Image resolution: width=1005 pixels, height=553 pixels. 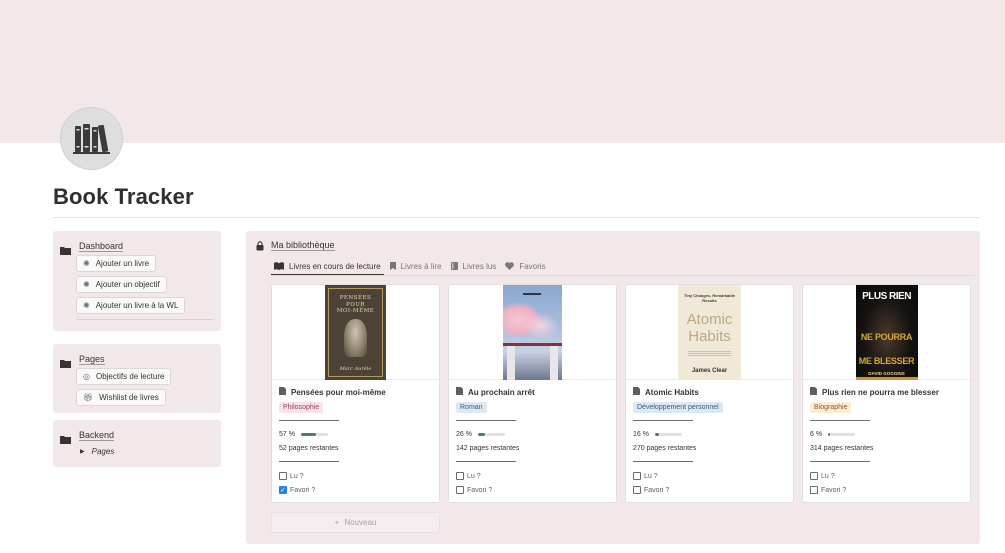 What do you see at coordinates (127, 284) in the screenshot?
I see `add-goal-label: Ajouter un objectif` at bounding box center [127, 284].